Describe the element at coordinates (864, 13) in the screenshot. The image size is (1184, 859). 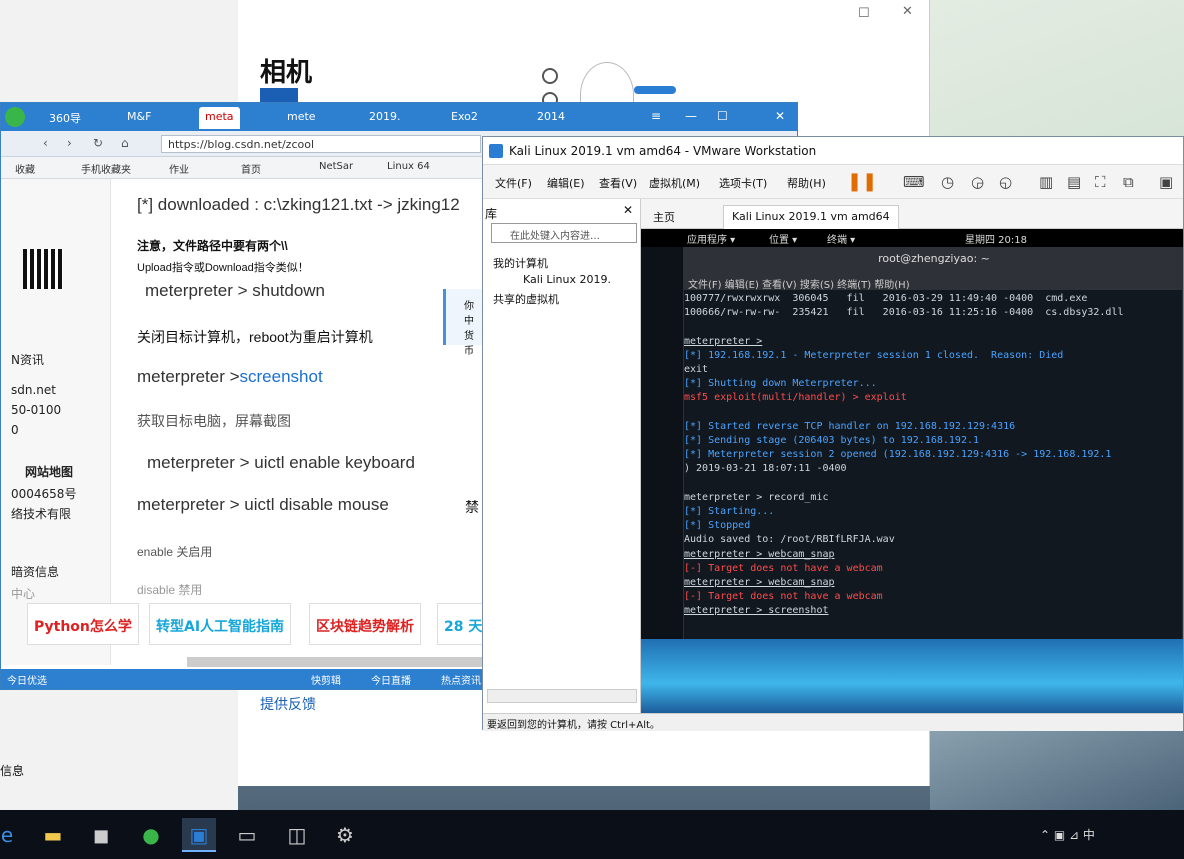
I see `maximize-button: ☐` at that location.